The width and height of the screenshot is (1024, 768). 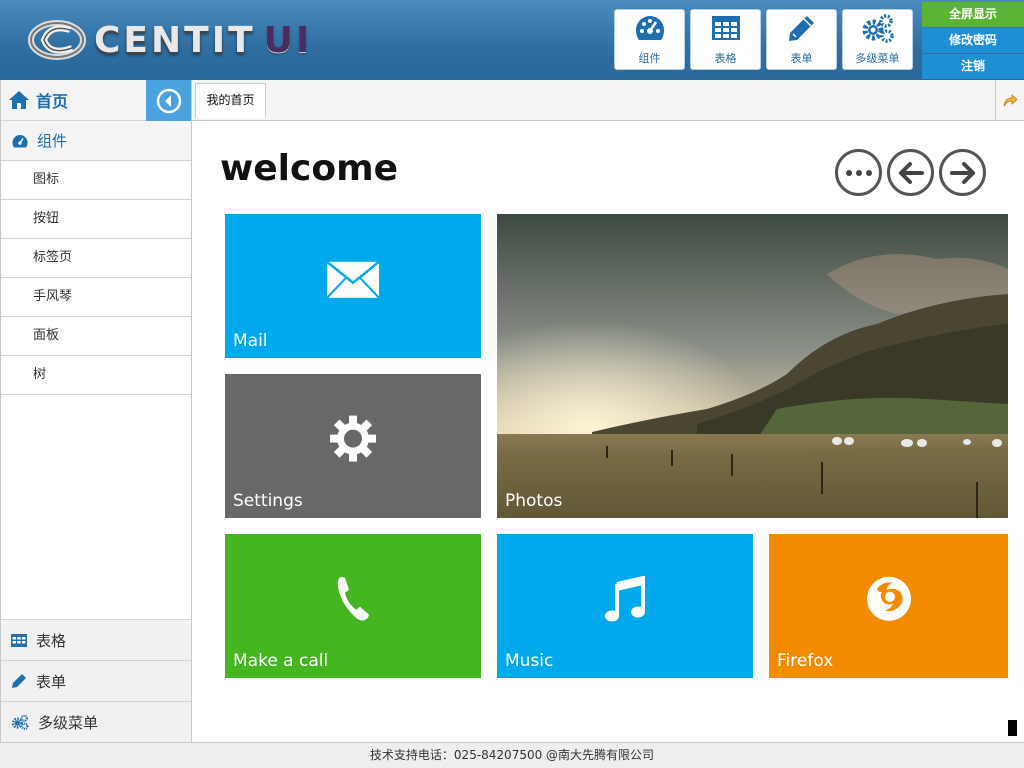 I want to click on logout-button: 注销, so click(x=973, y=66).